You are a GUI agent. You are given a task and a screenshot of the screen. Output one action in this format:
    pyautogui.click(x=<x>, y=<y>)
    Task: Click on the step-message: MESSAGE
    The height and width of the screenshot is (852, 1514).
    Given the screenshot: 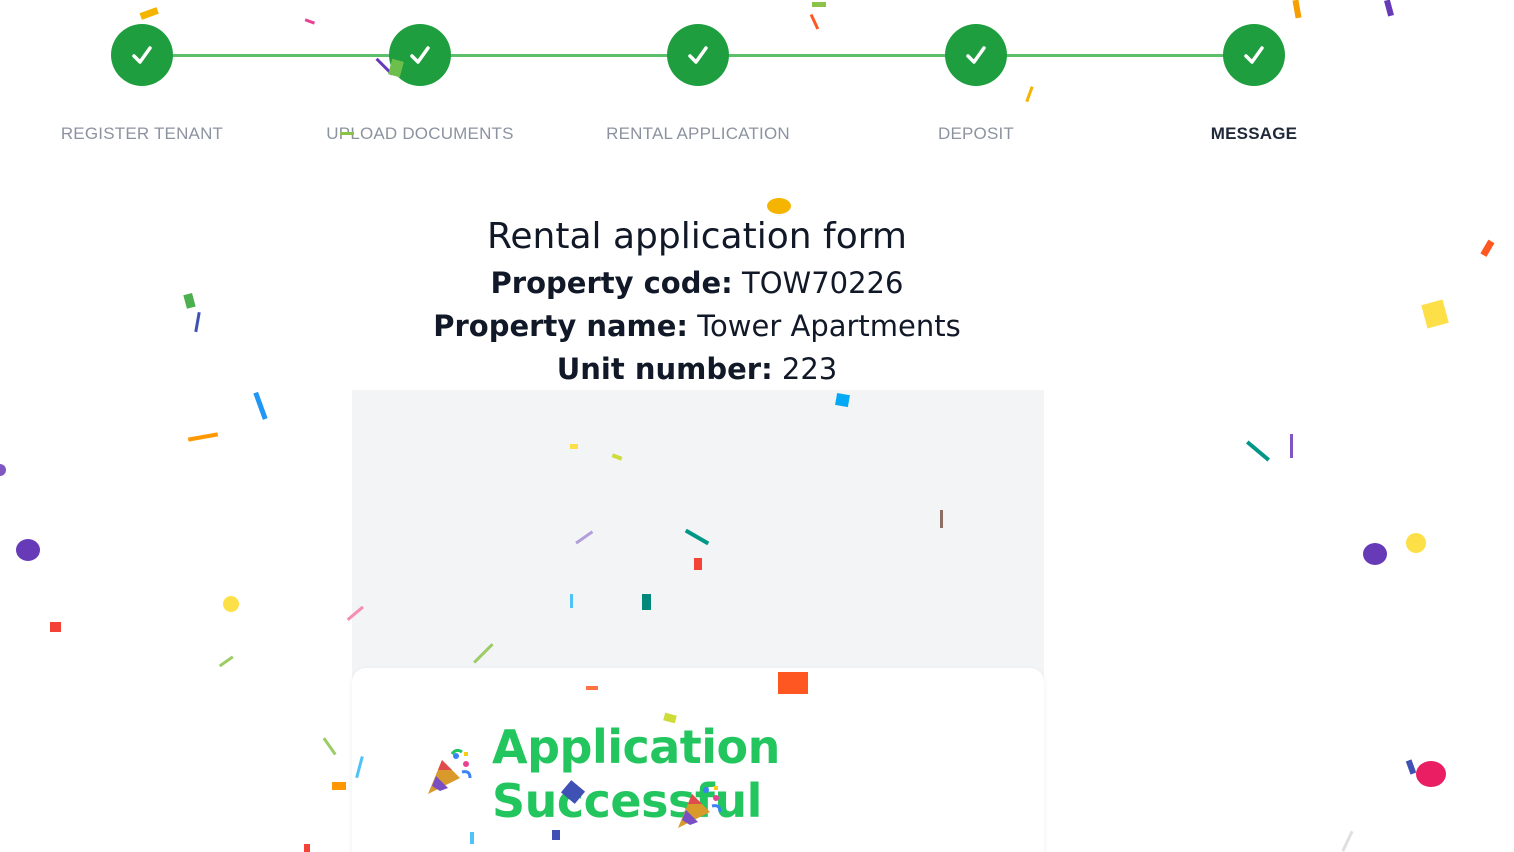 What is the action you would take?
    pyautogui.click(x=1254, y=84)
    